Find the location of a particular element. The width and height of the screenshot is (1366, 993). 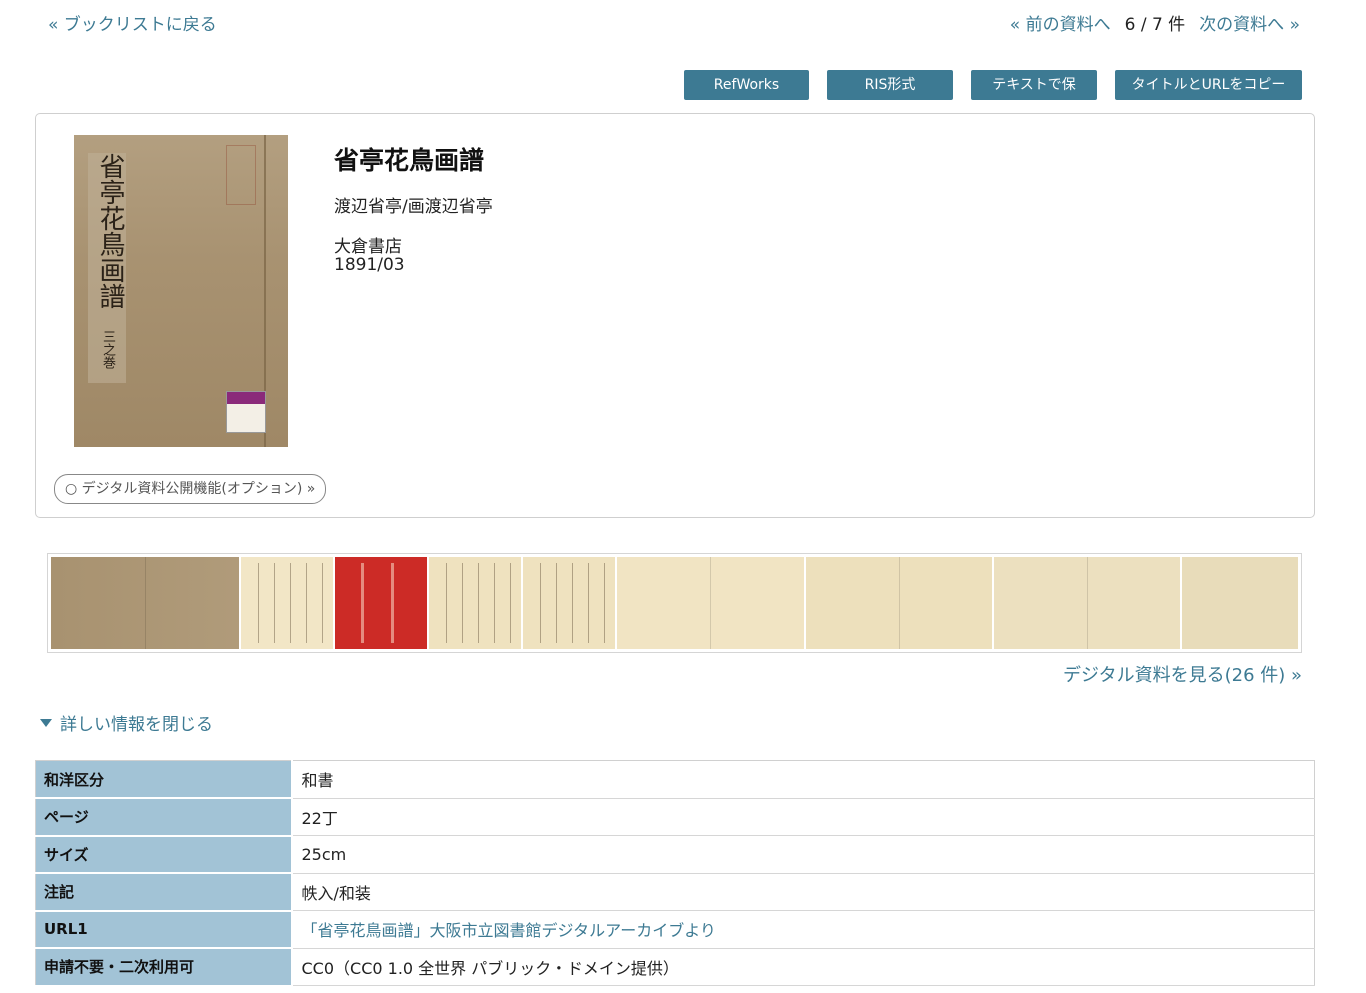

record-author: 渡辺省亭/画渡辺省亭 is located at coordinates (413, 207).